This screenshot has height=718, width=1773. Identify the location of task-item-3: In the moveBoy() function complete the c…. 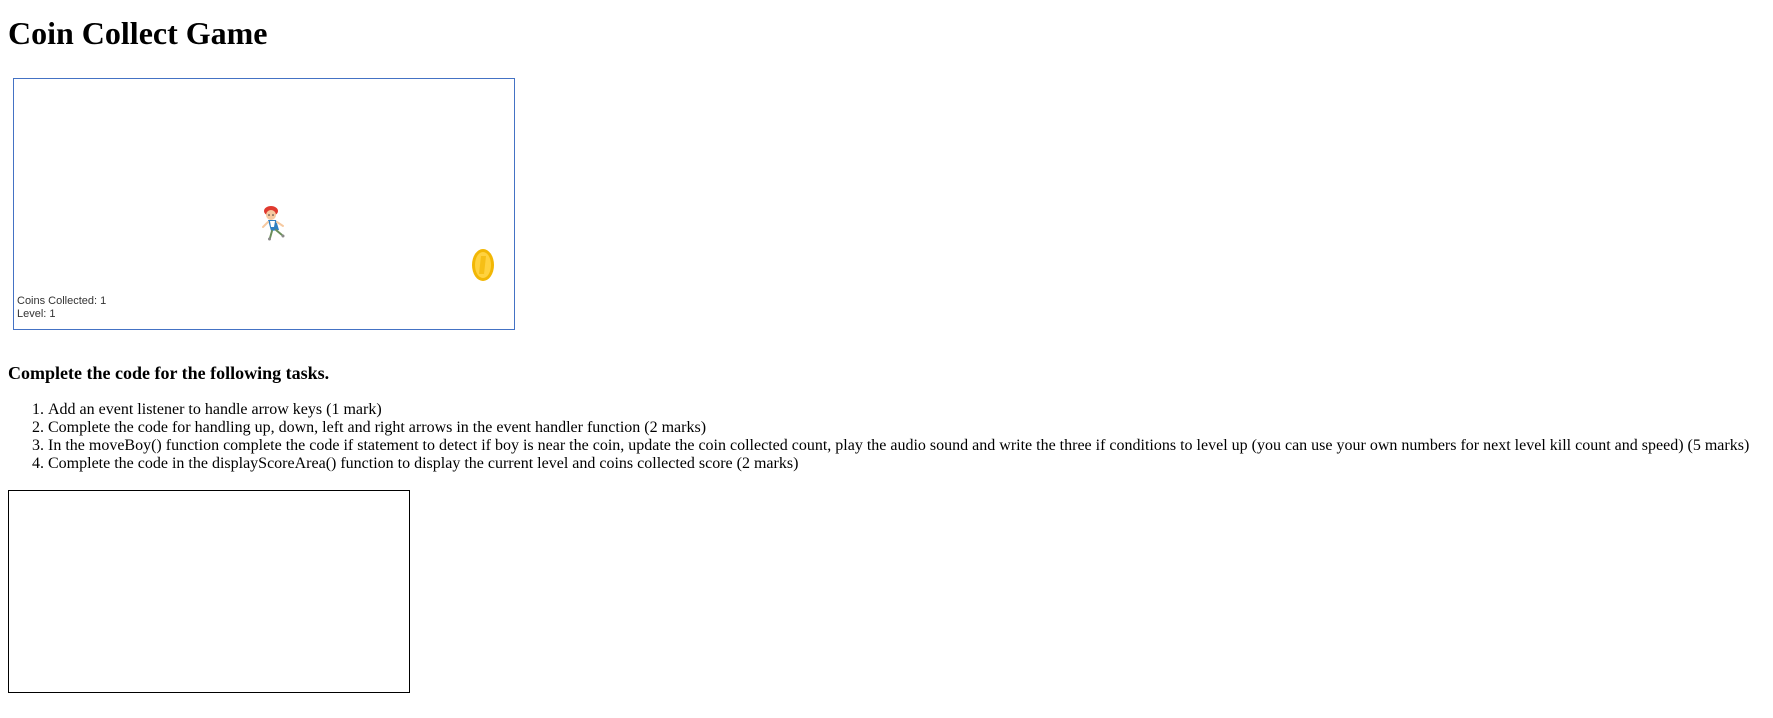
(910, 446).